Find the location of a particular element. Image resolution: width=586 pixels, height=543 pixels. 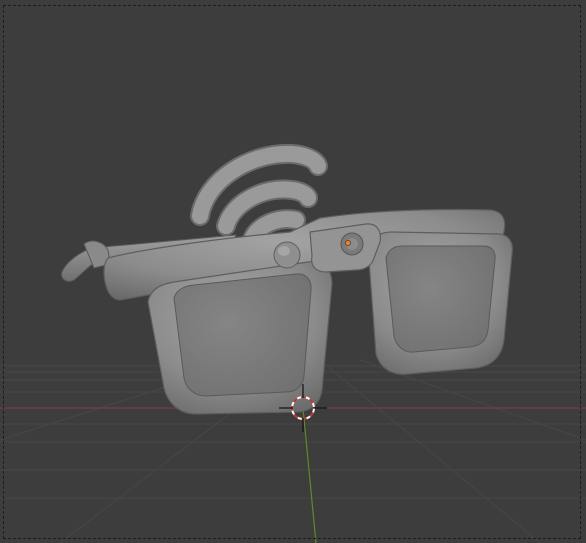

y-axis-line is located at coordinates (309, 475).